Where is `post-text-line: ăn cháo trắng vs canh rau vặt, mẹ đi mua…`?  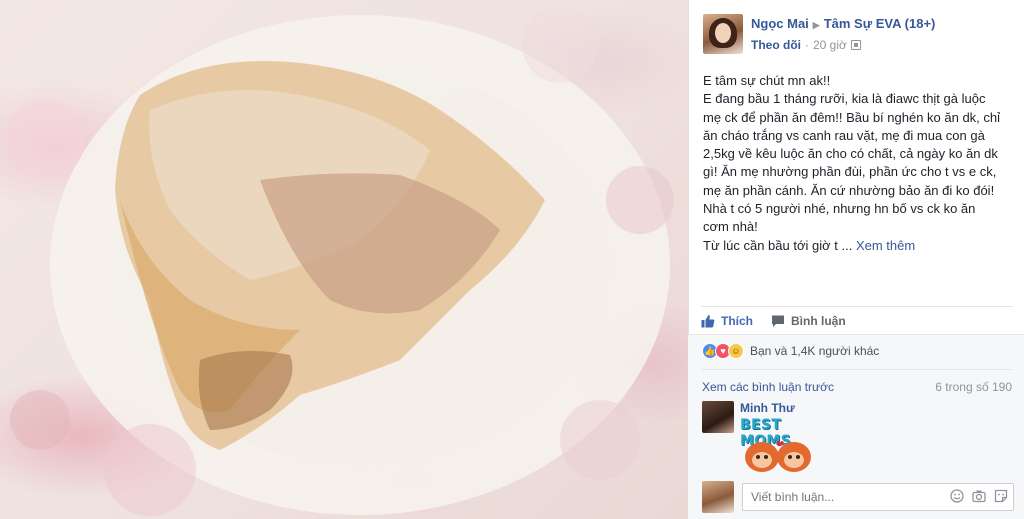
post-text-line: ăn cháo trắng vs canh rau vặt, mẹ đi mua… is located at coordinates (844, 135).